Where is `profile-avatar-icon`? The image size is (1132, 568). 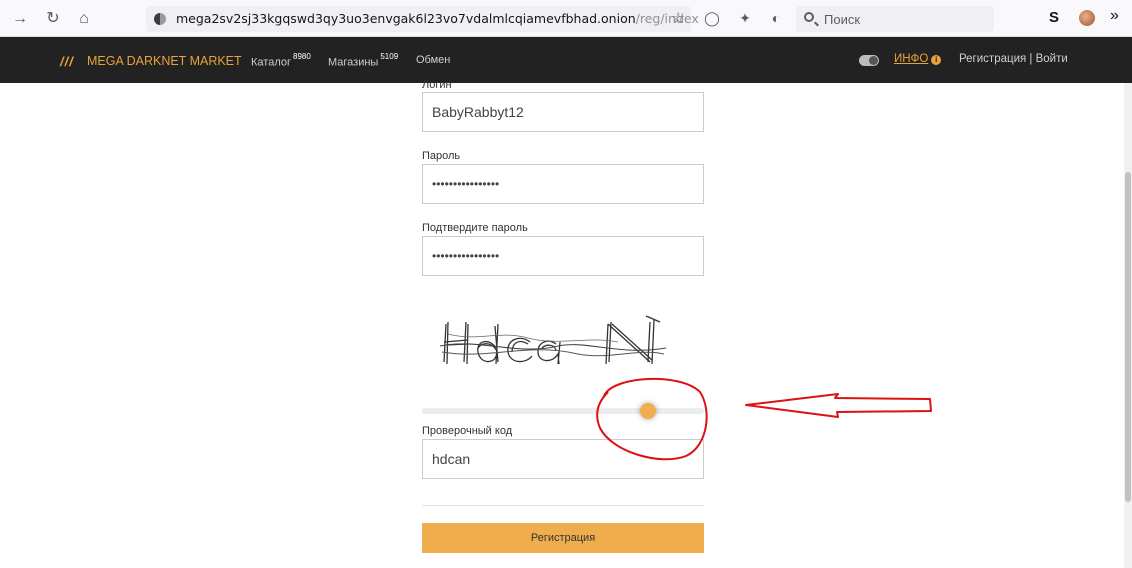 profile-avatar-icon is located at coordinates (1087, 18).